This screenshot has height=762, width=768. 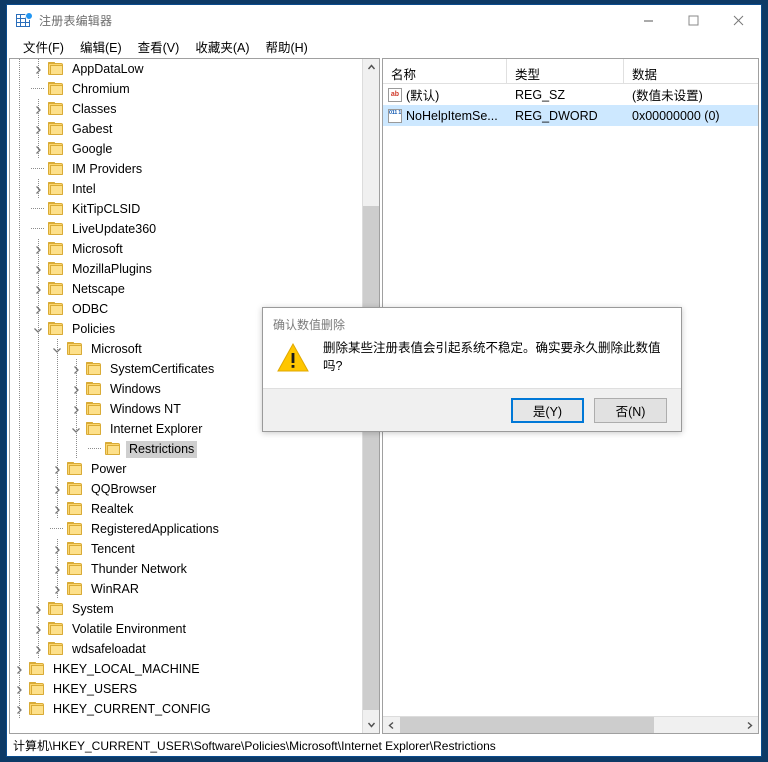 I want to click on menu-help: 帮助(H), so click(x=286, y=46).